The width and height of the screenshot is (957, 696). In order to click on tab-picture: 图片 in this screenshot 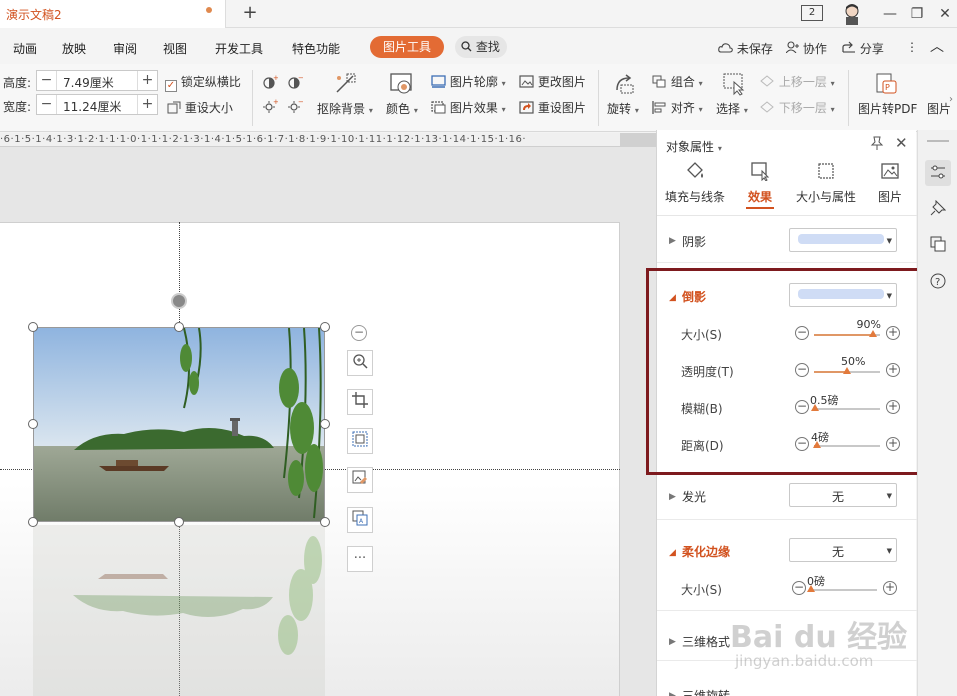, I will do `click(890, 183)`.